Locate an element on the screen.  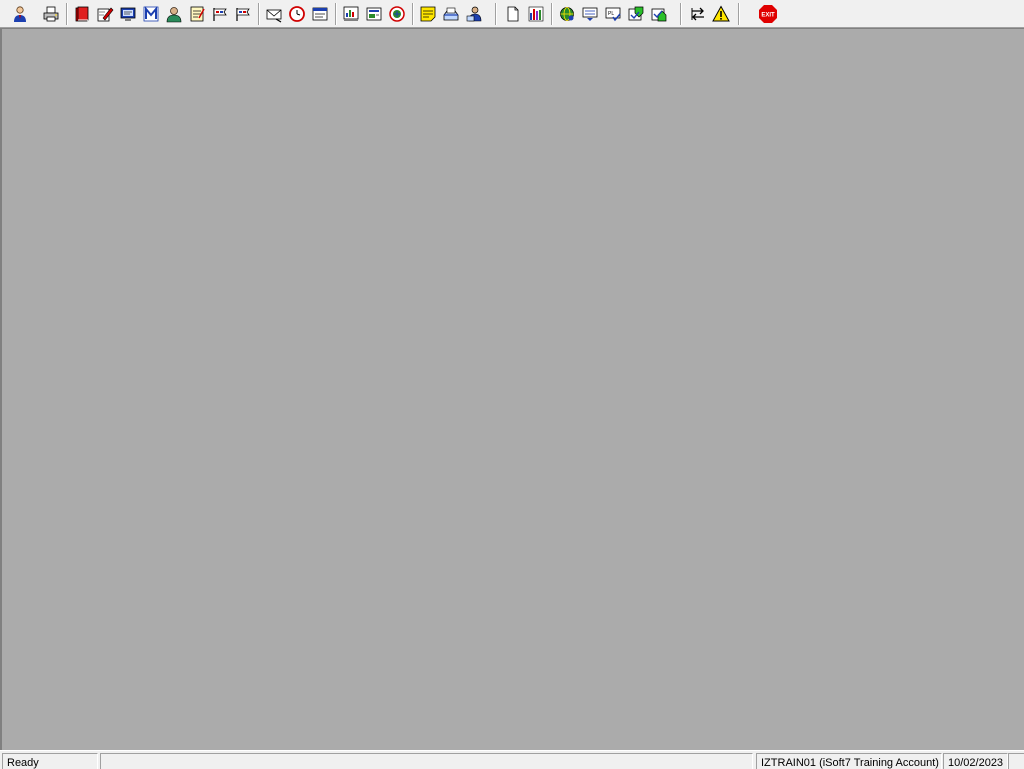
user-icon is located at coordinates (20, 14).